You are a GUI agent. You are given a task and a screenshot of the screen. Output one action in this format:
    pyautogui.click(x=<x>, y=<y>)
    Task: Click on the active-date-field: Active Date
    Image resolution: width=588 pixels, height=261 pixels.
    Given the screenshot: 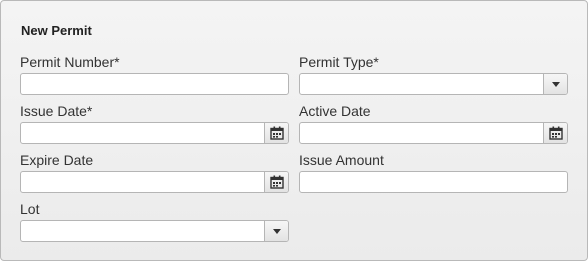 What is the action you would take?
    pyautogui.click(x=433, y=123)
    